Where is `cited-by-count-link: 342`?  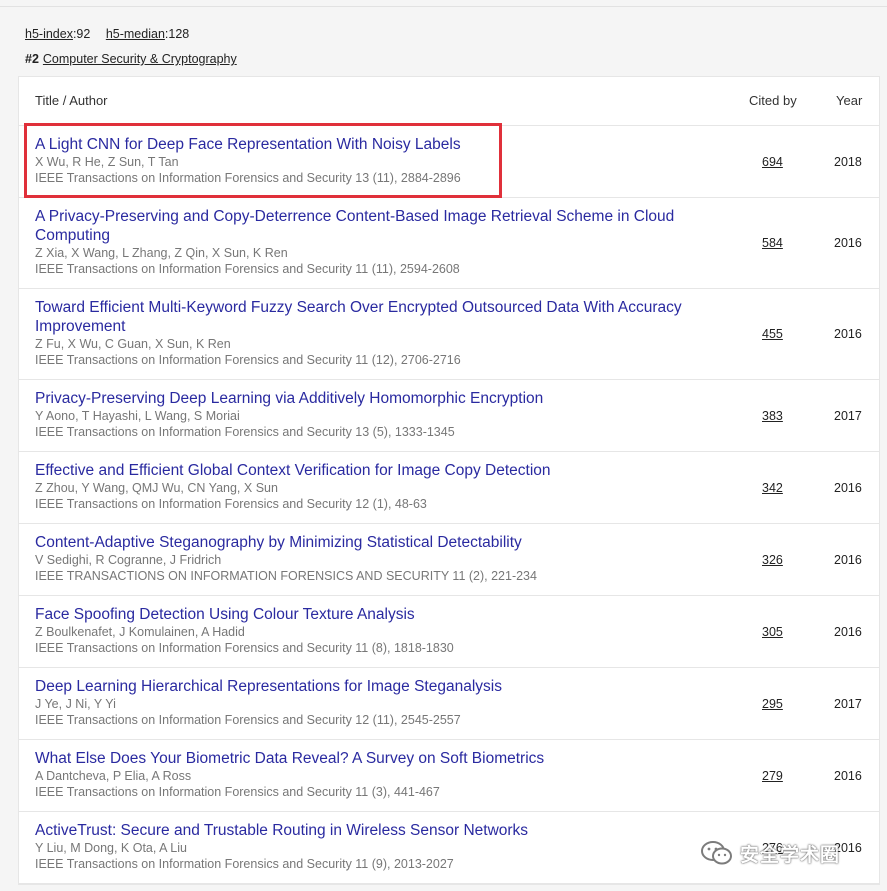
cited-by-count-link: 342 is located at coordinates (772, 488).